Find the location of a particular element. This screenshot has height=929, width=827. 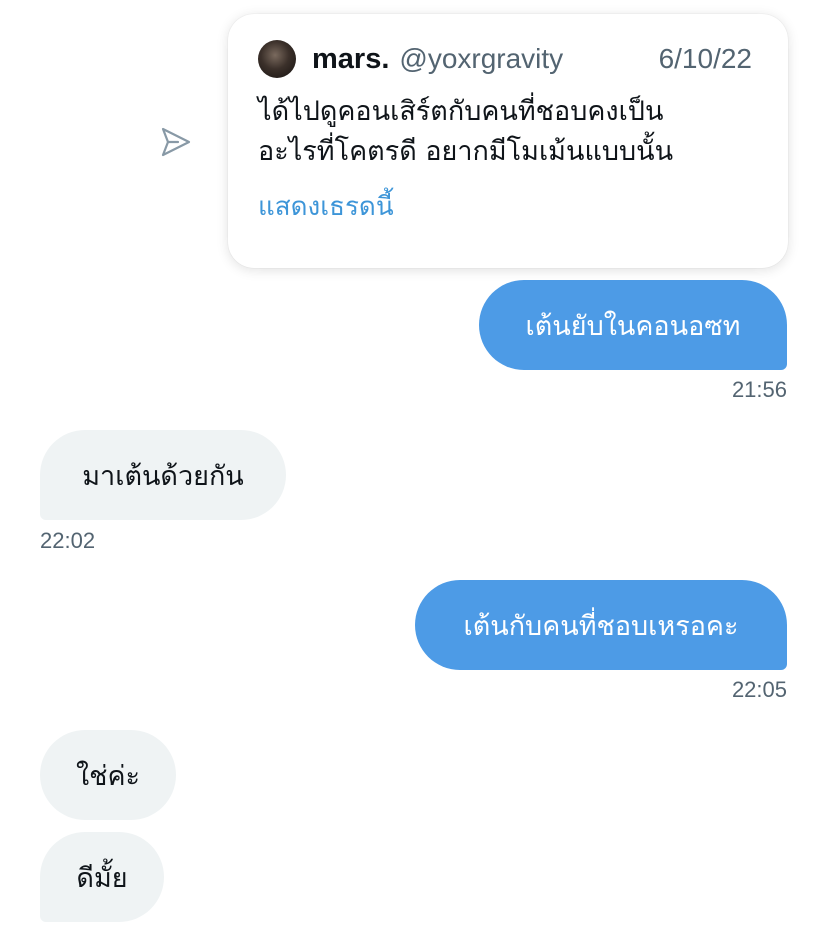

message-bubble-outgoing: เต้นกับคนที่ชอบเหรอคะ is located at coordinates (601, 625).